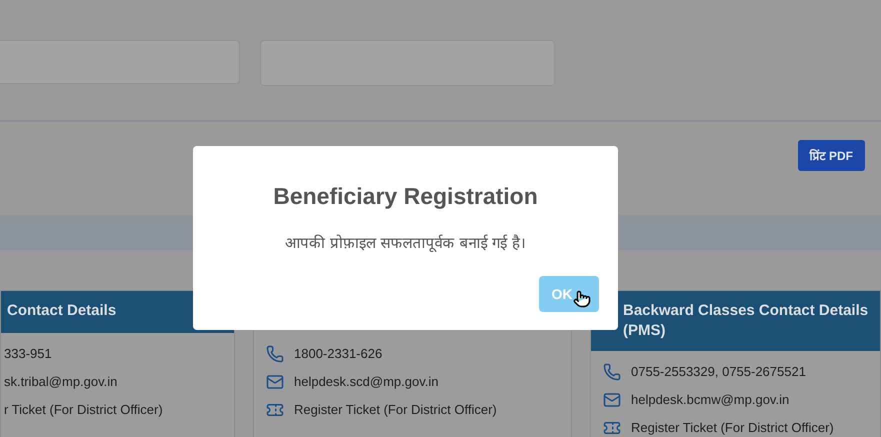  I want to click on contact-text: r Ticket (For District Officer), so click(83, 410).